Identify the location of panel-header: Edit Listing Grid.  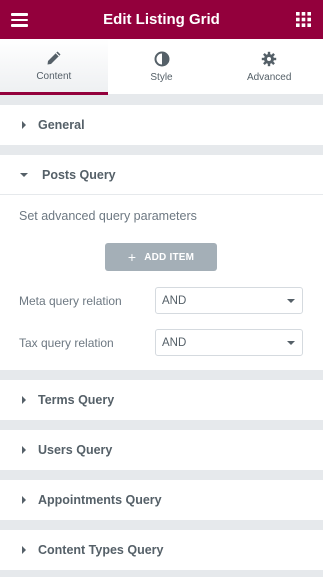
(161, 19).